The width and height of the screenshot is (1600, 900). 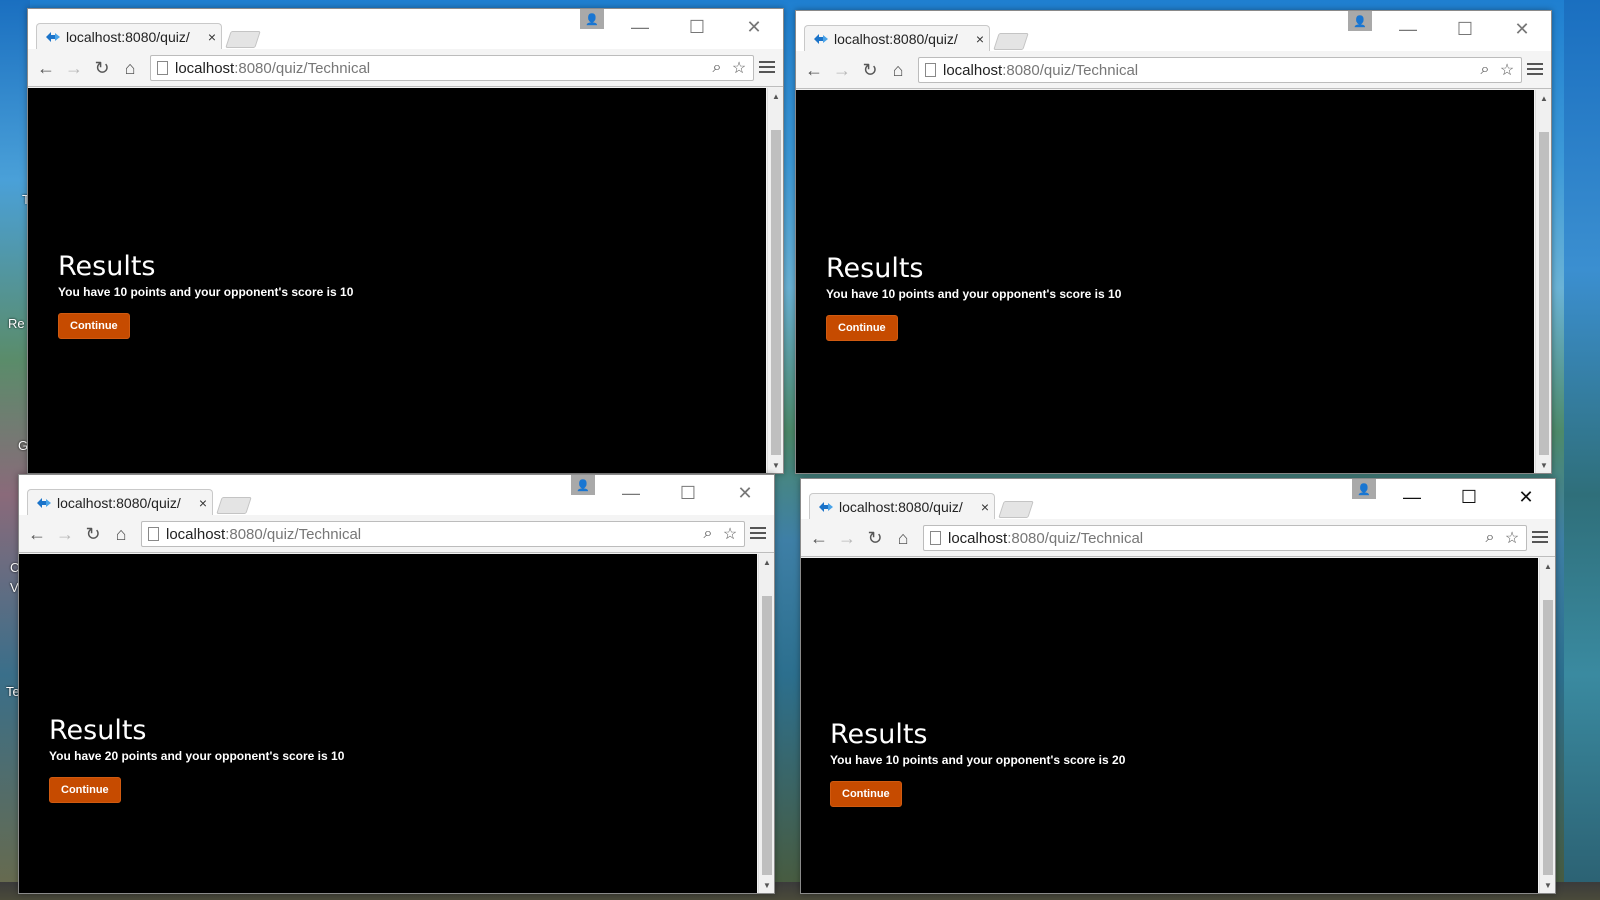 I want to click on tab-title: localhost:8080/quiz/, so click(x=119, y=503).